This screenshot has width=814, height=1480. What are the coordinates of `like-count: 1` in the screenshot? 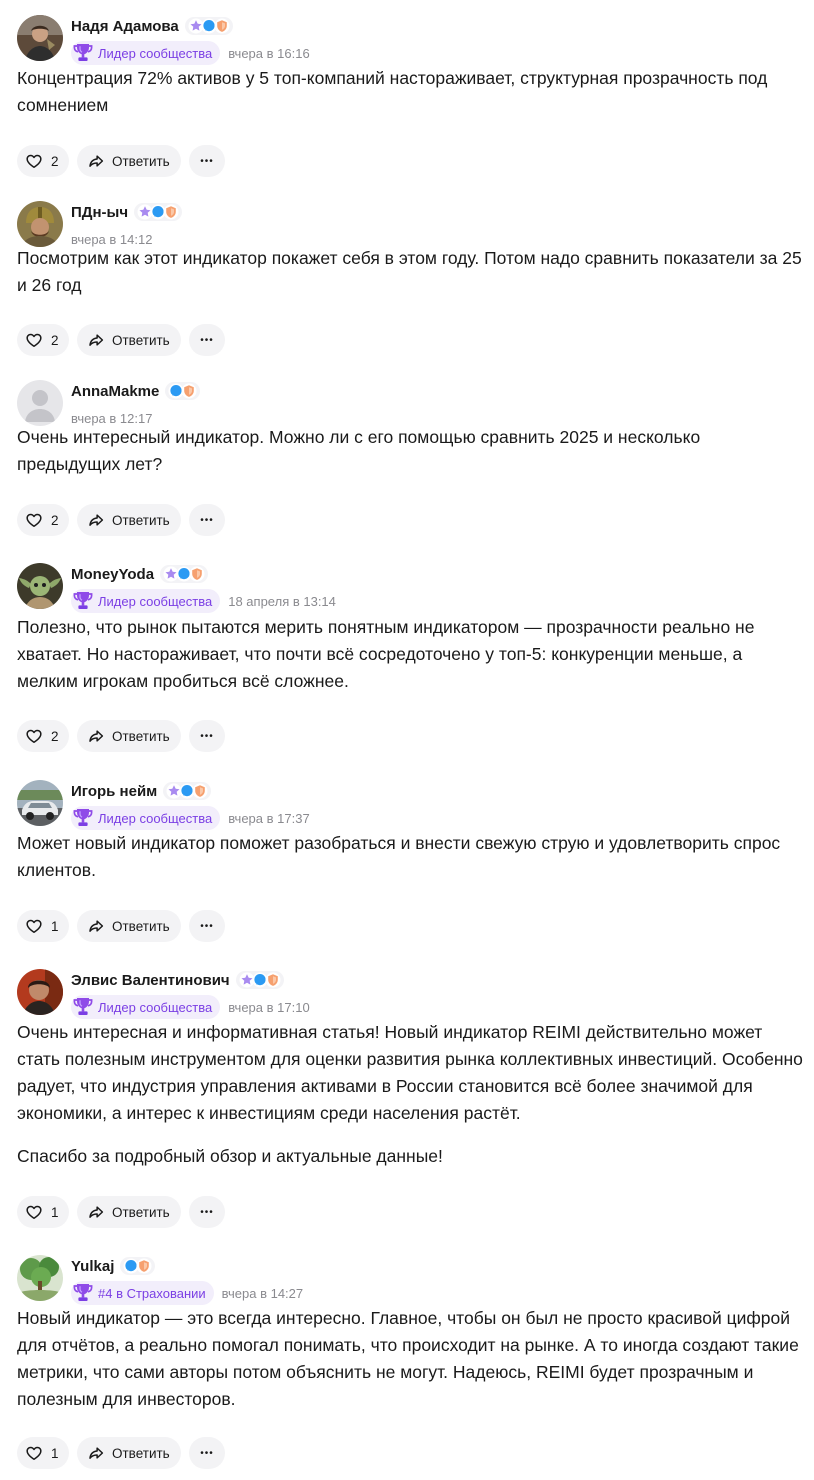 It's located at (55, 1212).